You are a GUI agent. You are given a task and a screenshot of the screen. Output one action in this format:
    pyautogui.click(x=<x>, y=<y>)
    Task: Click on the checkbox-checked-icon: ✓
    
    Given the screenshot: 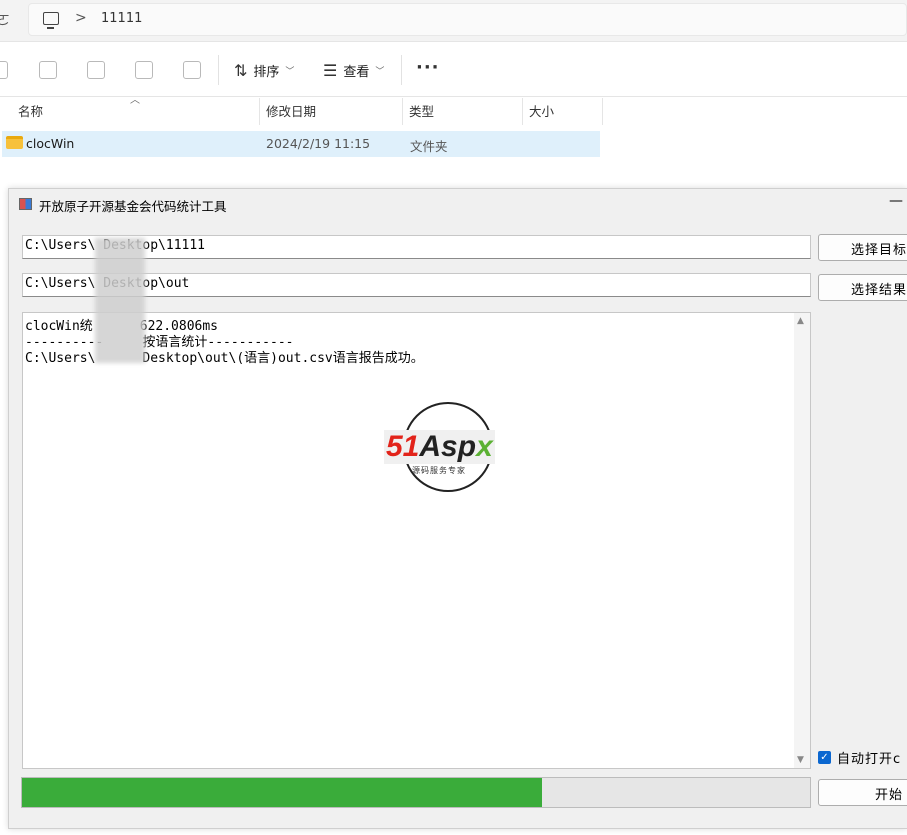 What is the action you would take?
    pyautogui.click(x=824, y=757)
    